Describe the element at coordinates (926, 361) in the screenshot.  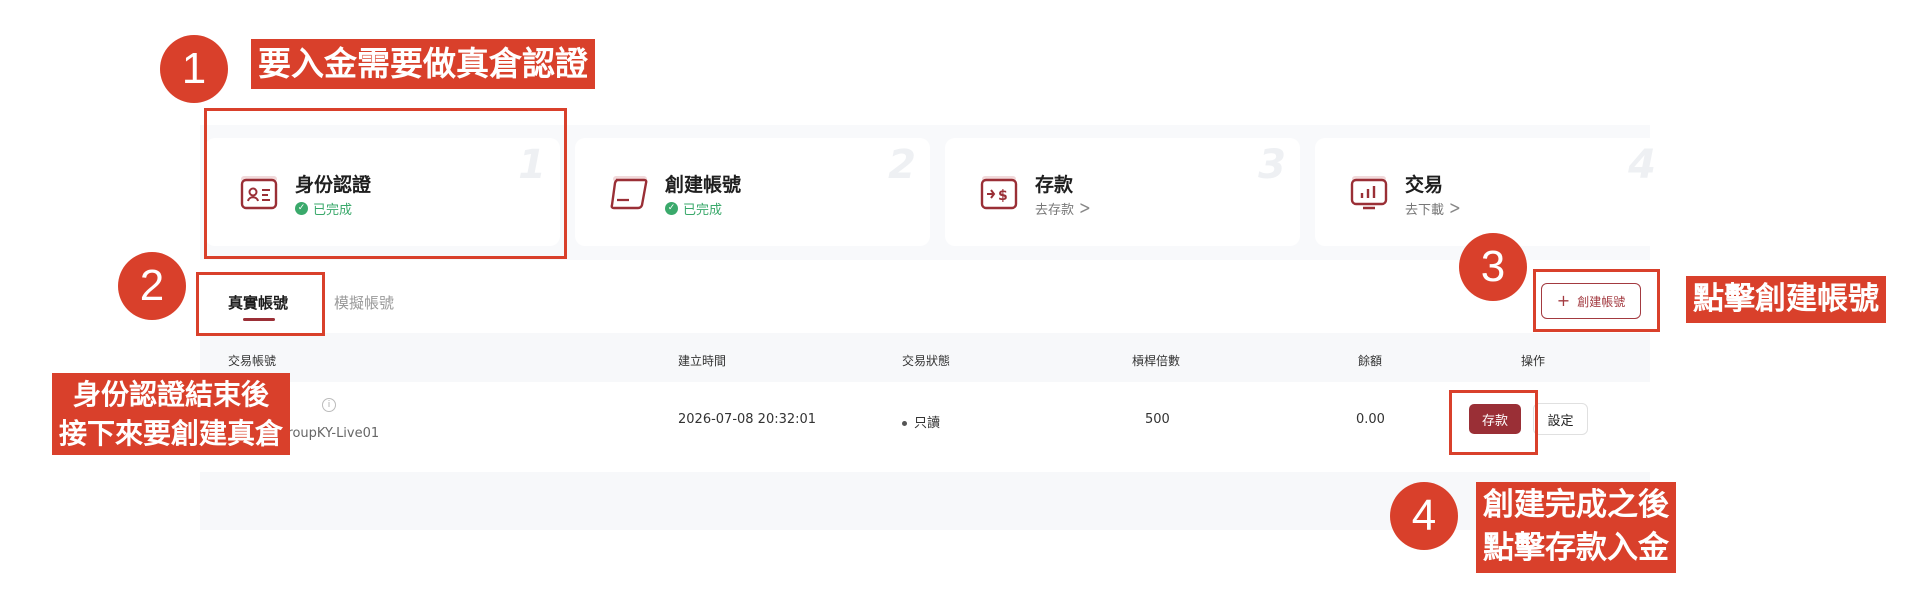
I see `column-header-status: 交易狀態` at that location.